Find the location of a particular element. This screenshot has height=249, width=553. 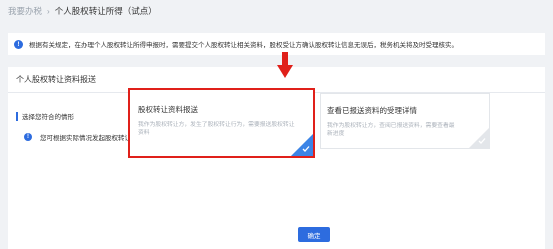

option-card-submit: 股权转让资料报送 我作为股权转让方，发生了股权转让行为，需要报送股权转让资料 is located at coordinates (221, 123).